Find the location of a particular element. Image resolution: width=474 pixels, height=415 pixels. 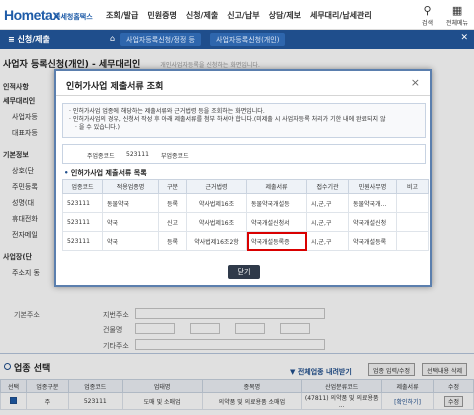

grid-icon: ▦ is located at coordinates (457, 10).